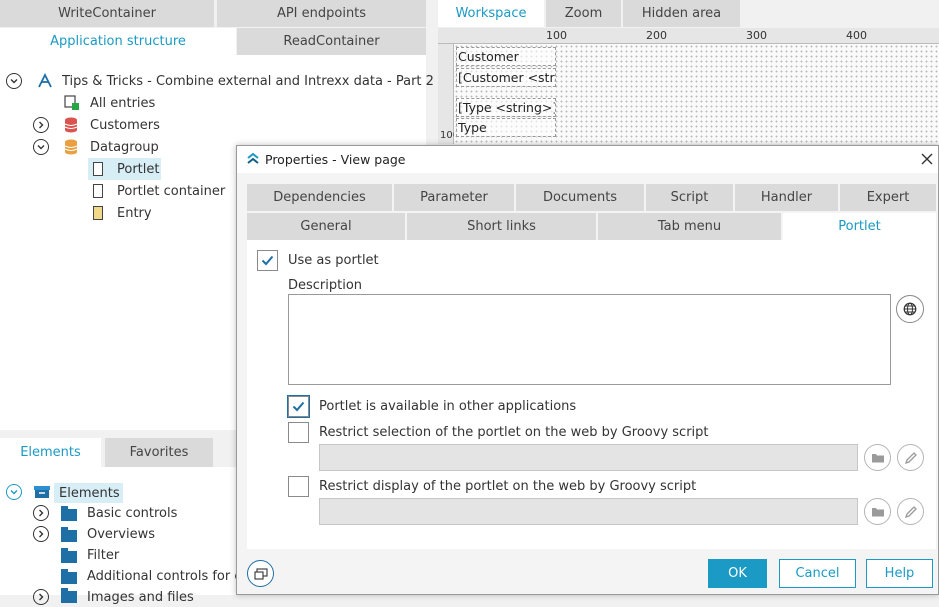 The width and height of the screenshot is (939, 607). Describe the element at coordinates (688, 36) in the screenshot. I see `workspace-ruler-top: 100 200 300 400` at that location.